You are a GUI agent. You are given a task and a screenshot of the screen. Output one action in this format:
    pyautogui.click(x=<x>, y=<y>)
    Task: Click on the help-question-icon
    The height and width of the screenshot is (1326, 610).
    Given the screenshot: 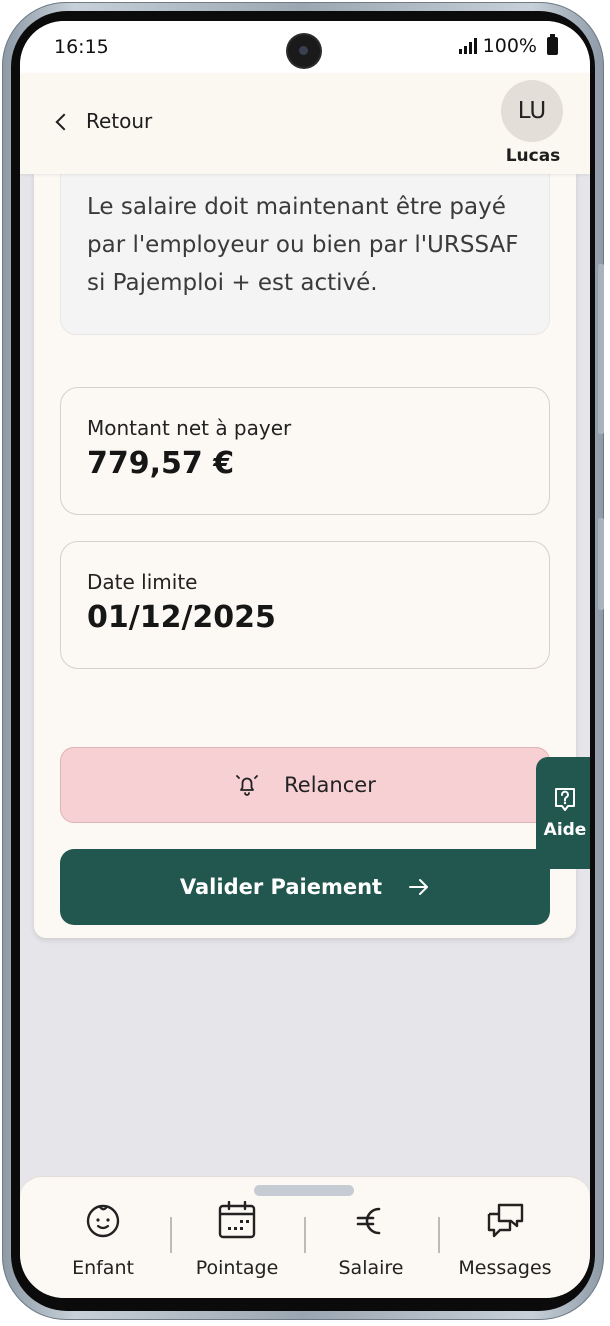 What is the action you would take?
    pyautogui.click(x=565, y=799)
    